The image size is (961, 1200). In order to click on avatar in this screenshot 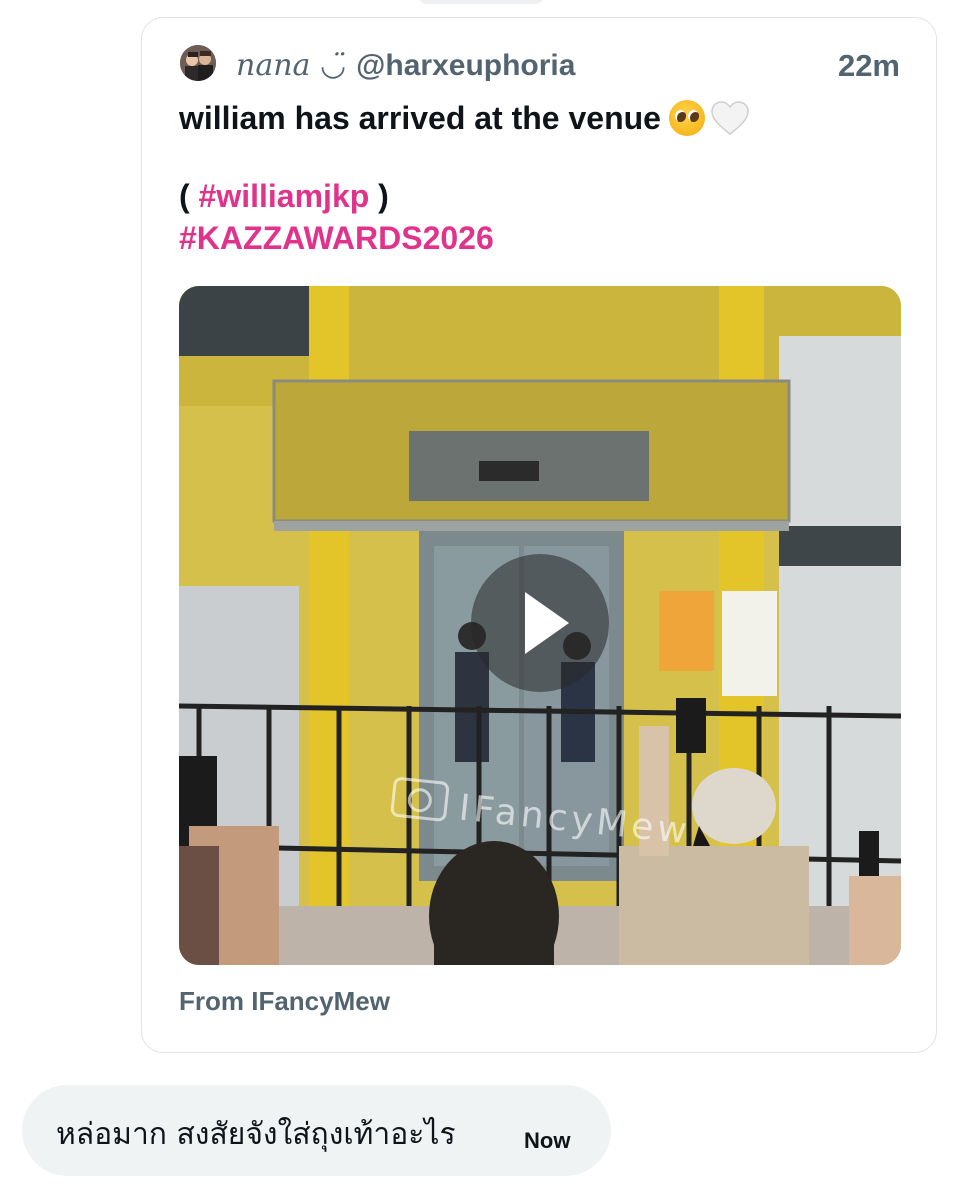, I will do `click(198, 63)`.